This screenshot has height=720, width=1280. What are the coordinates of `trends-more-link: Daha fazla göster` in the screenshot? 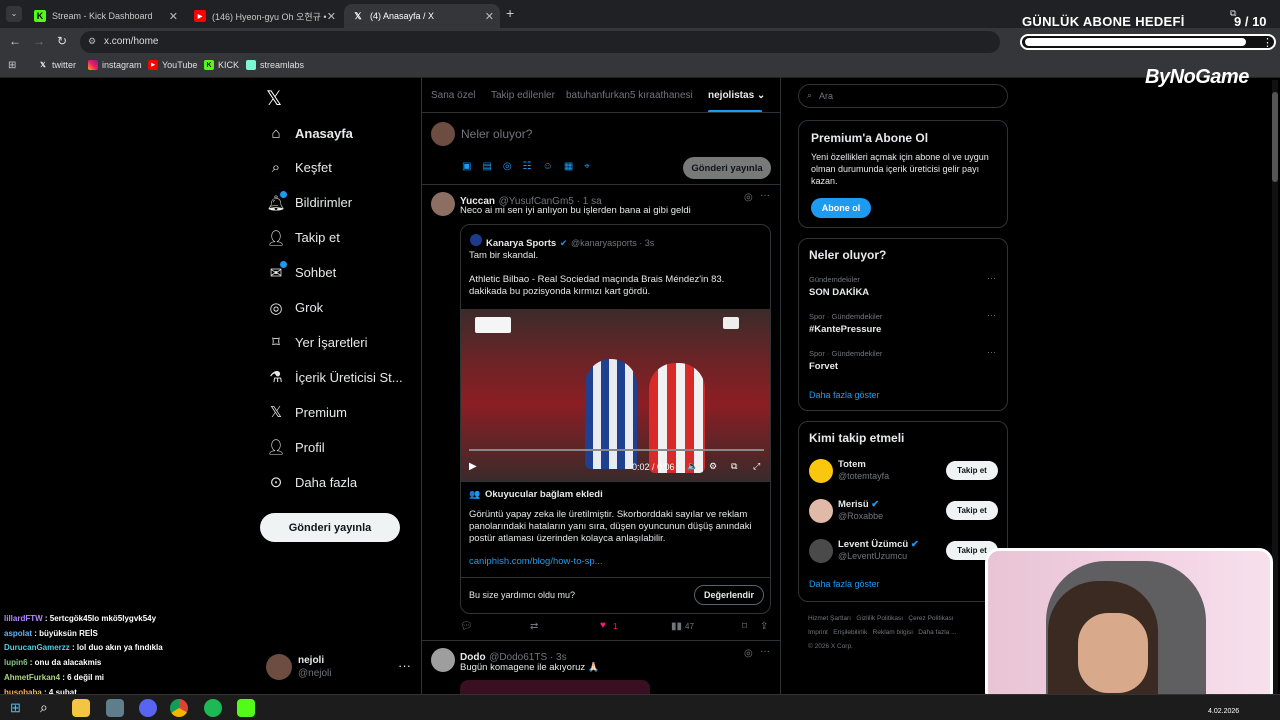 It's located at (844, 395).